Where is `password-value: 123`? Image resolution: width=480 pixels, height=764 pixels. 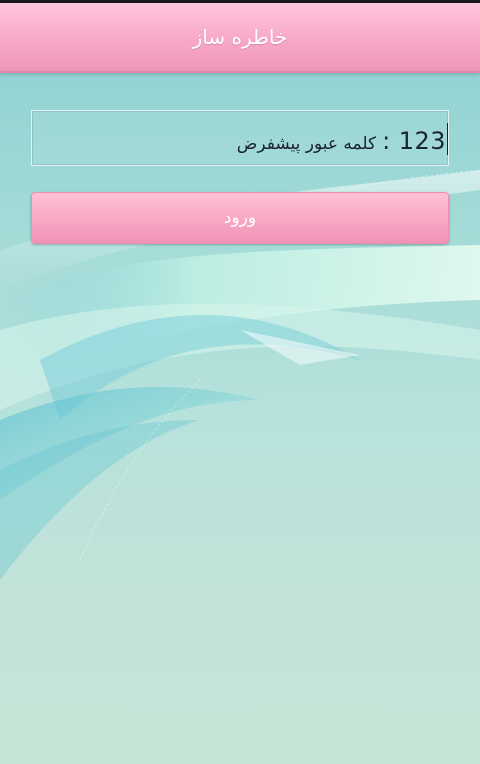
password-value: 123 is located at coordinates (422, 141).